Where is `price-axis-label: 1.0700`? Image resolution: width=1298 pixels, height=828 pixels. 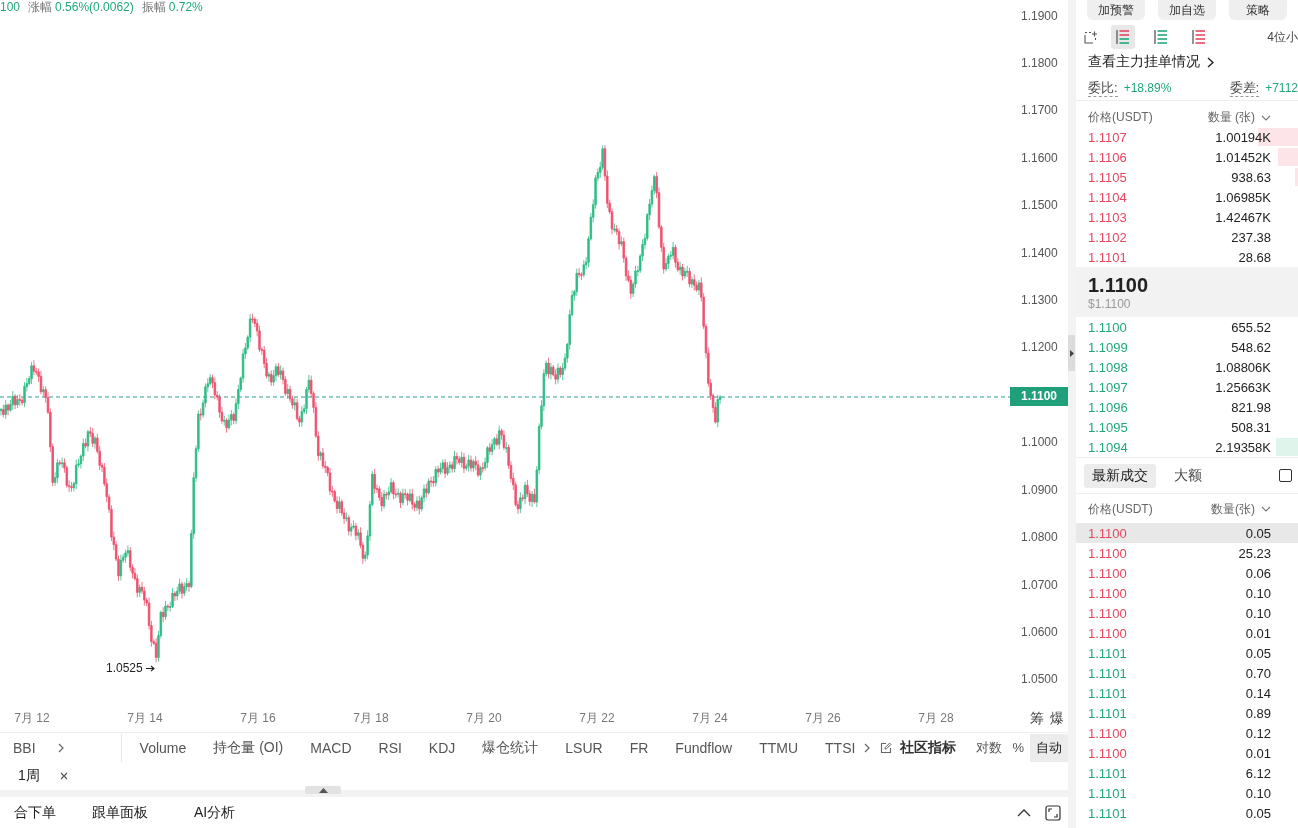 price-axis-label: 1.0700 is located at coordinates (1039, 585).